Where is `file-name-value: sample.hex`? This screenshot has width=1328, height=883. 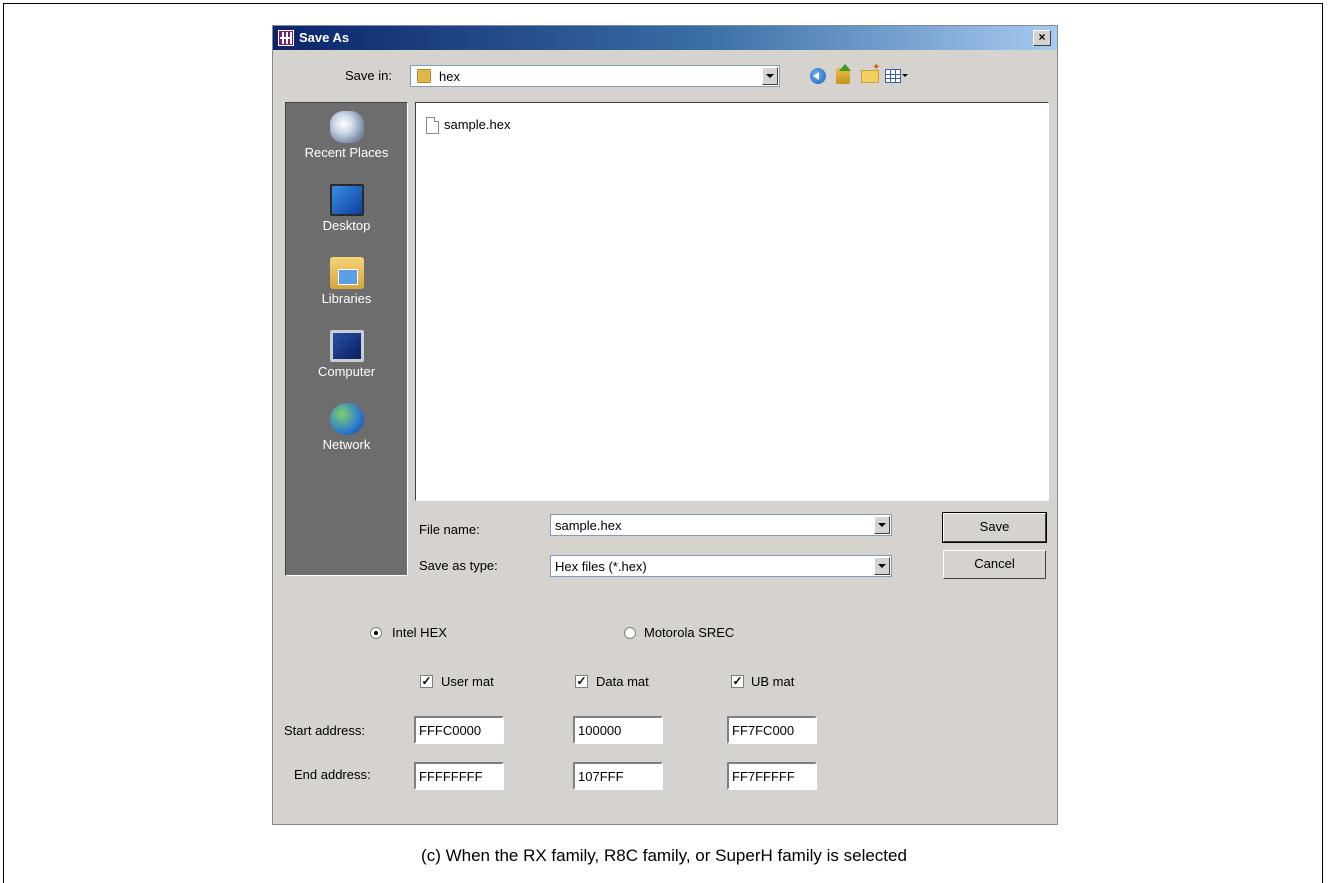 file-name-value: sample.hex is located at coordinates (588, 525).